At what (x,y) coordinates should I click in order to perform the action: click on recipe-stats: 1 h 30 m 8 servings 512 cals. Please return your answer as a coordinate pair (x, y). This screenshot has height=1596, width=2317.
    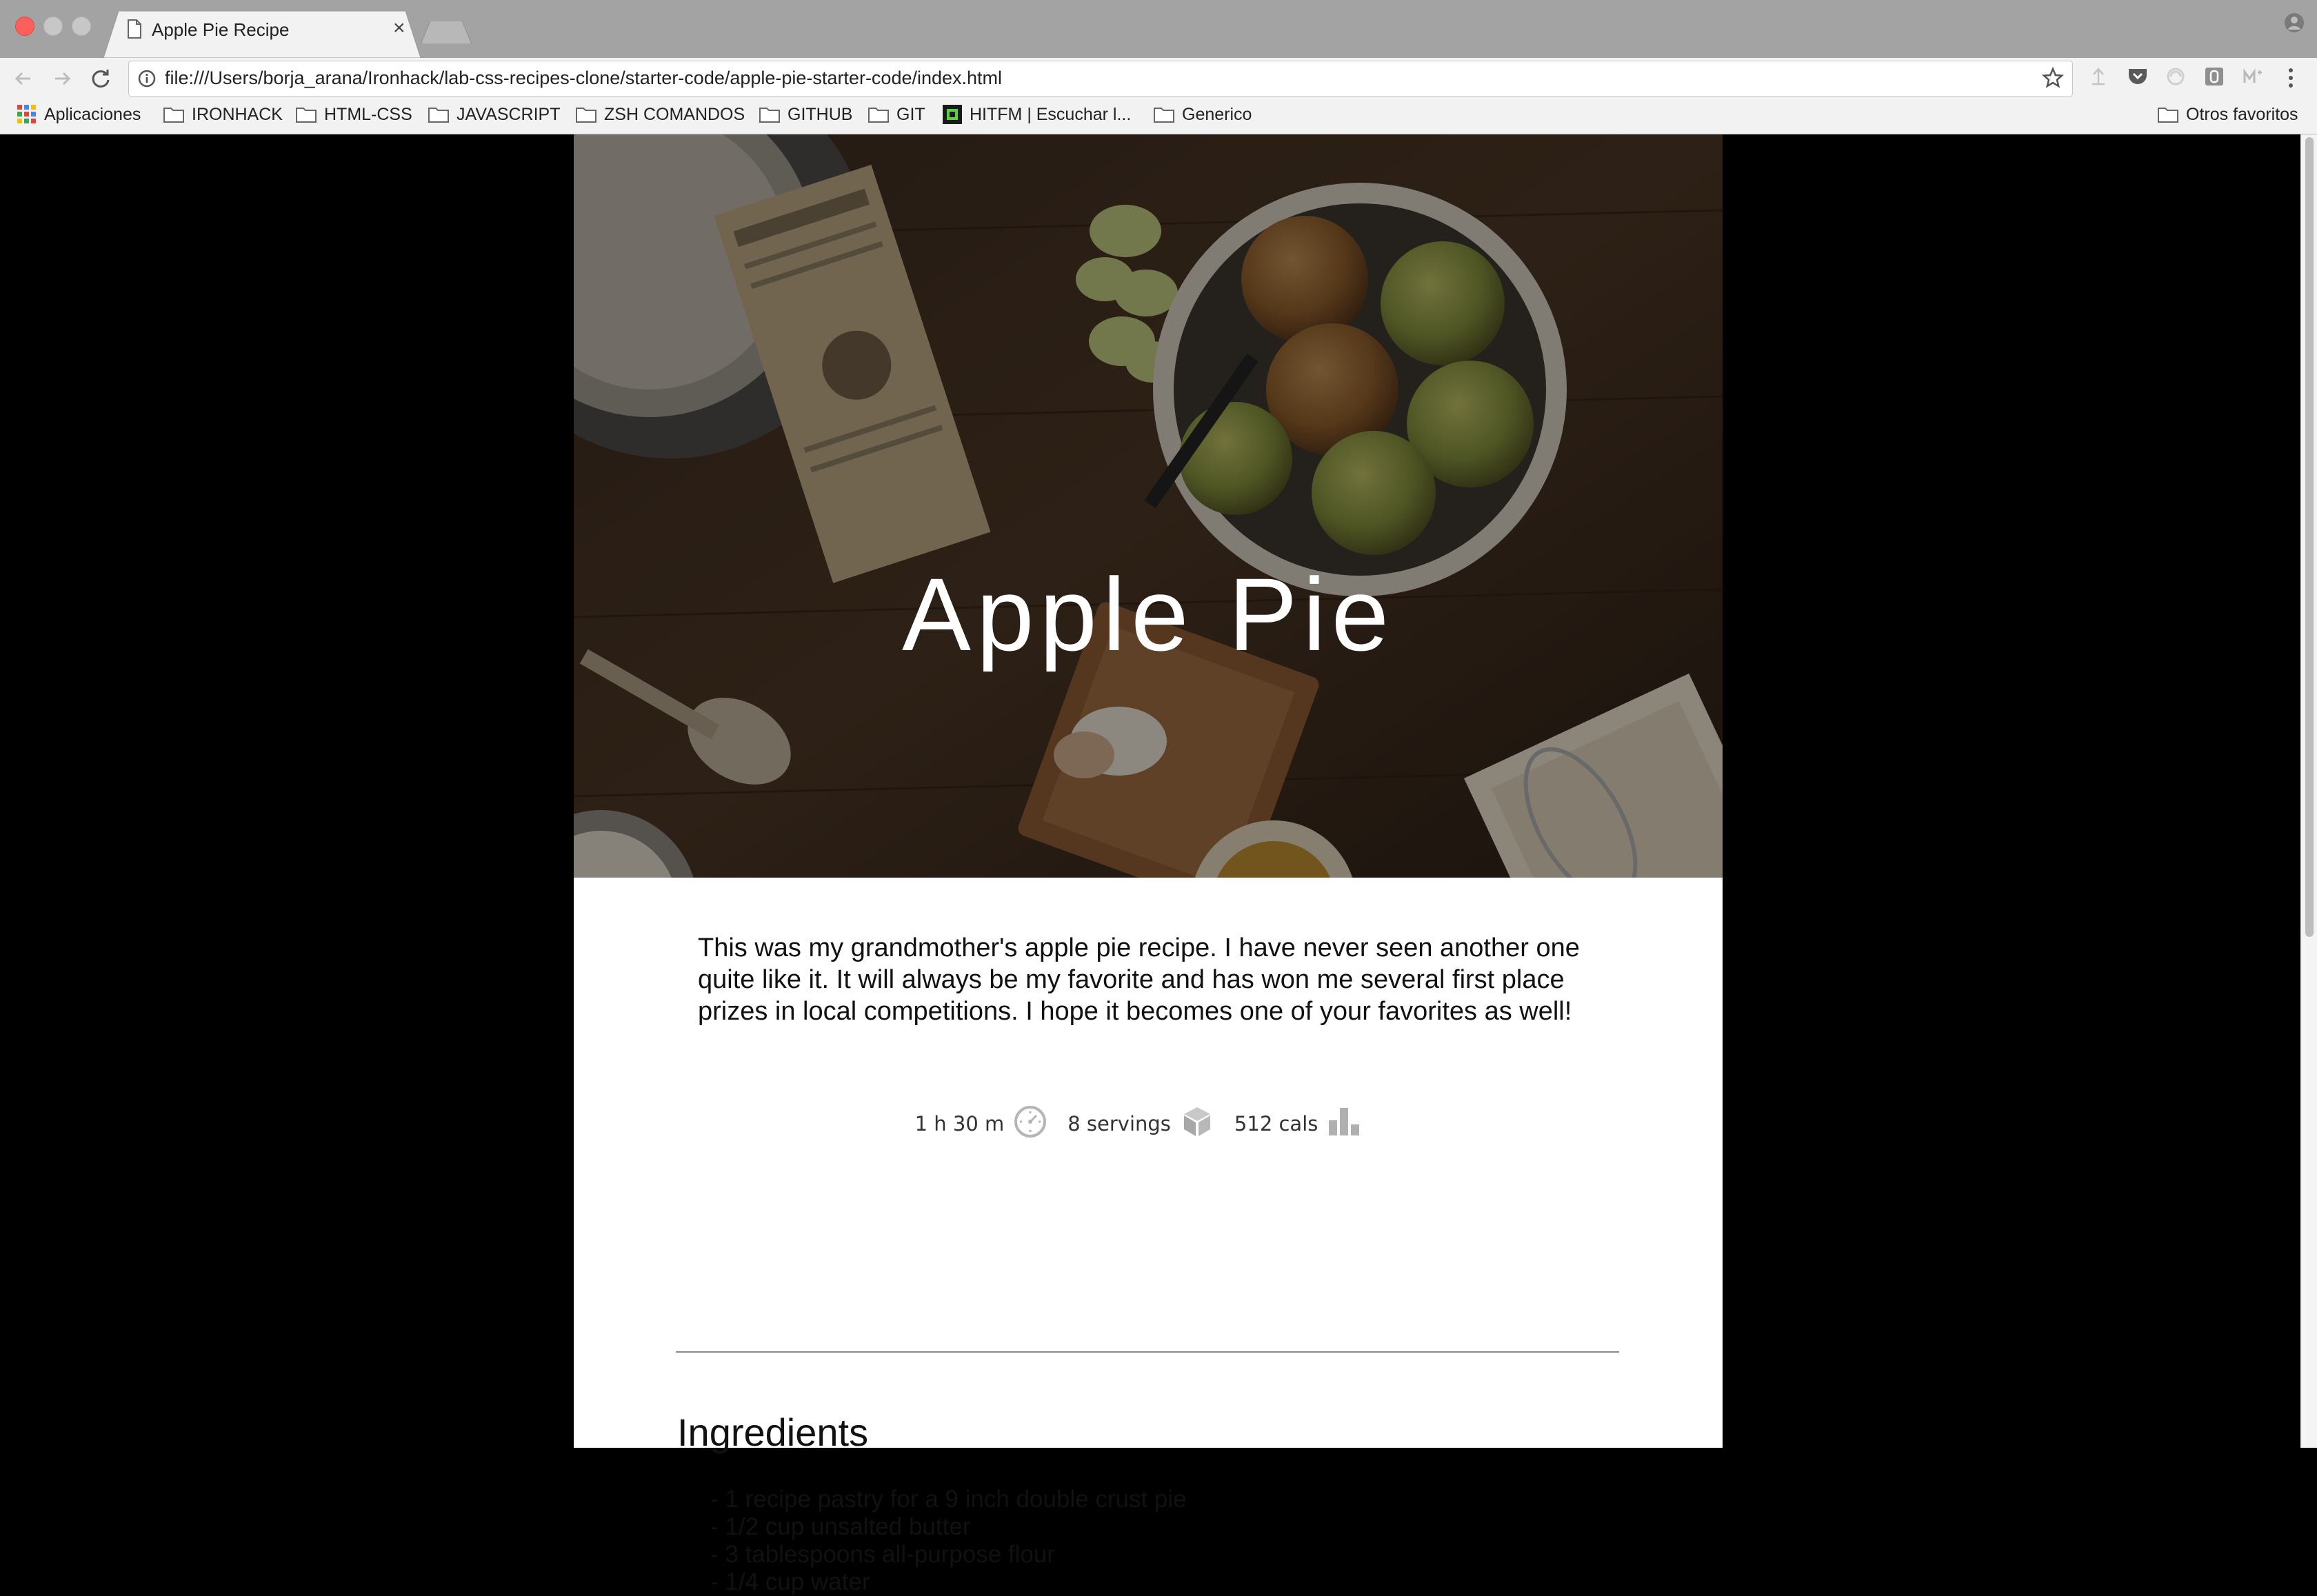
    Looking at the image, I should click on (1148, 1123).